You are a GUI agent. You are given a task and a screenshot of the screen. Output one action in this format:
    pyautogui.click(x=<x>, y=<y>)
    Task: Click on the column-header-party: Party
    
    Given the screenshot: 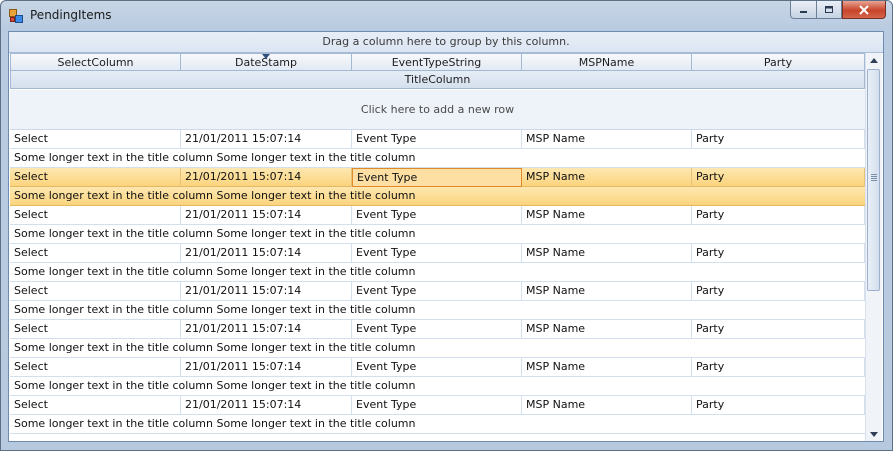 What is the action you would take?
    pyautogui.click(x=778, y=62)
    